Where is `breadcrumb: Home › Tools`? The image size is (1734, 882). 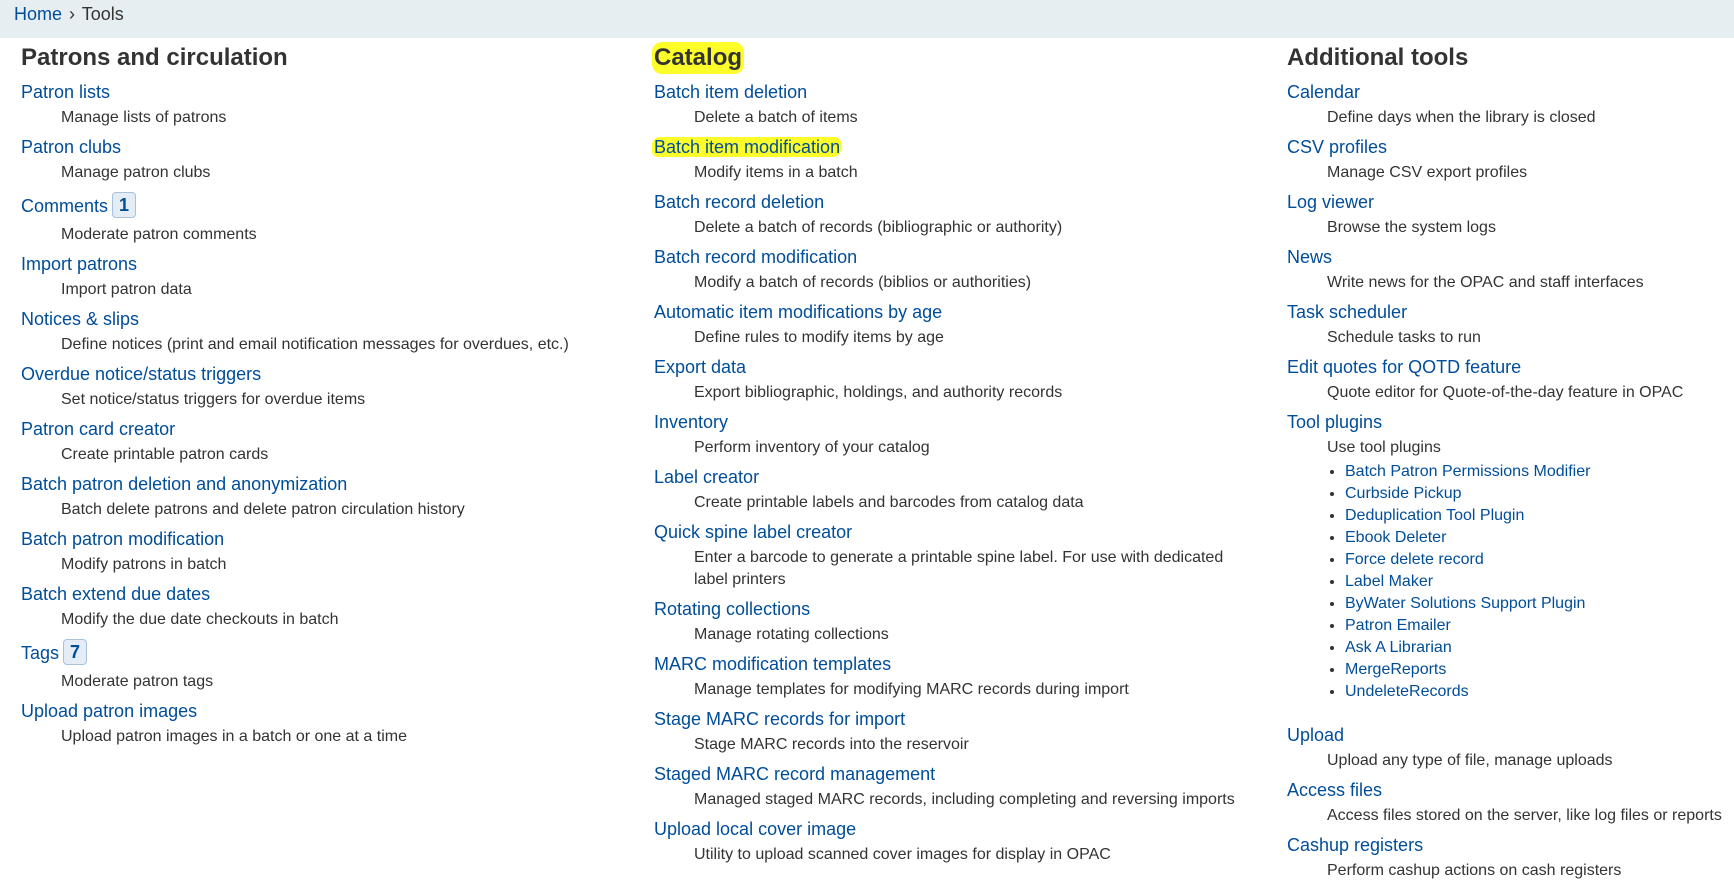 breadcrumb: Home › Tools is located at coordinates (867, 19).